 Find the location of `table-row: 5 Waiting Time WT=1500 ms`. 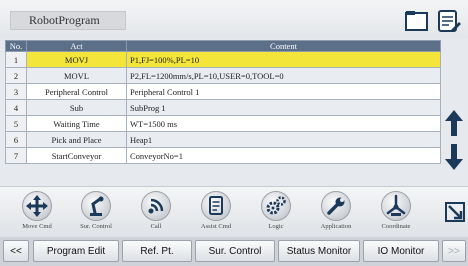

table-row: 5 Waiting Time WT=1500 ms is located at coordinates (223, 123).